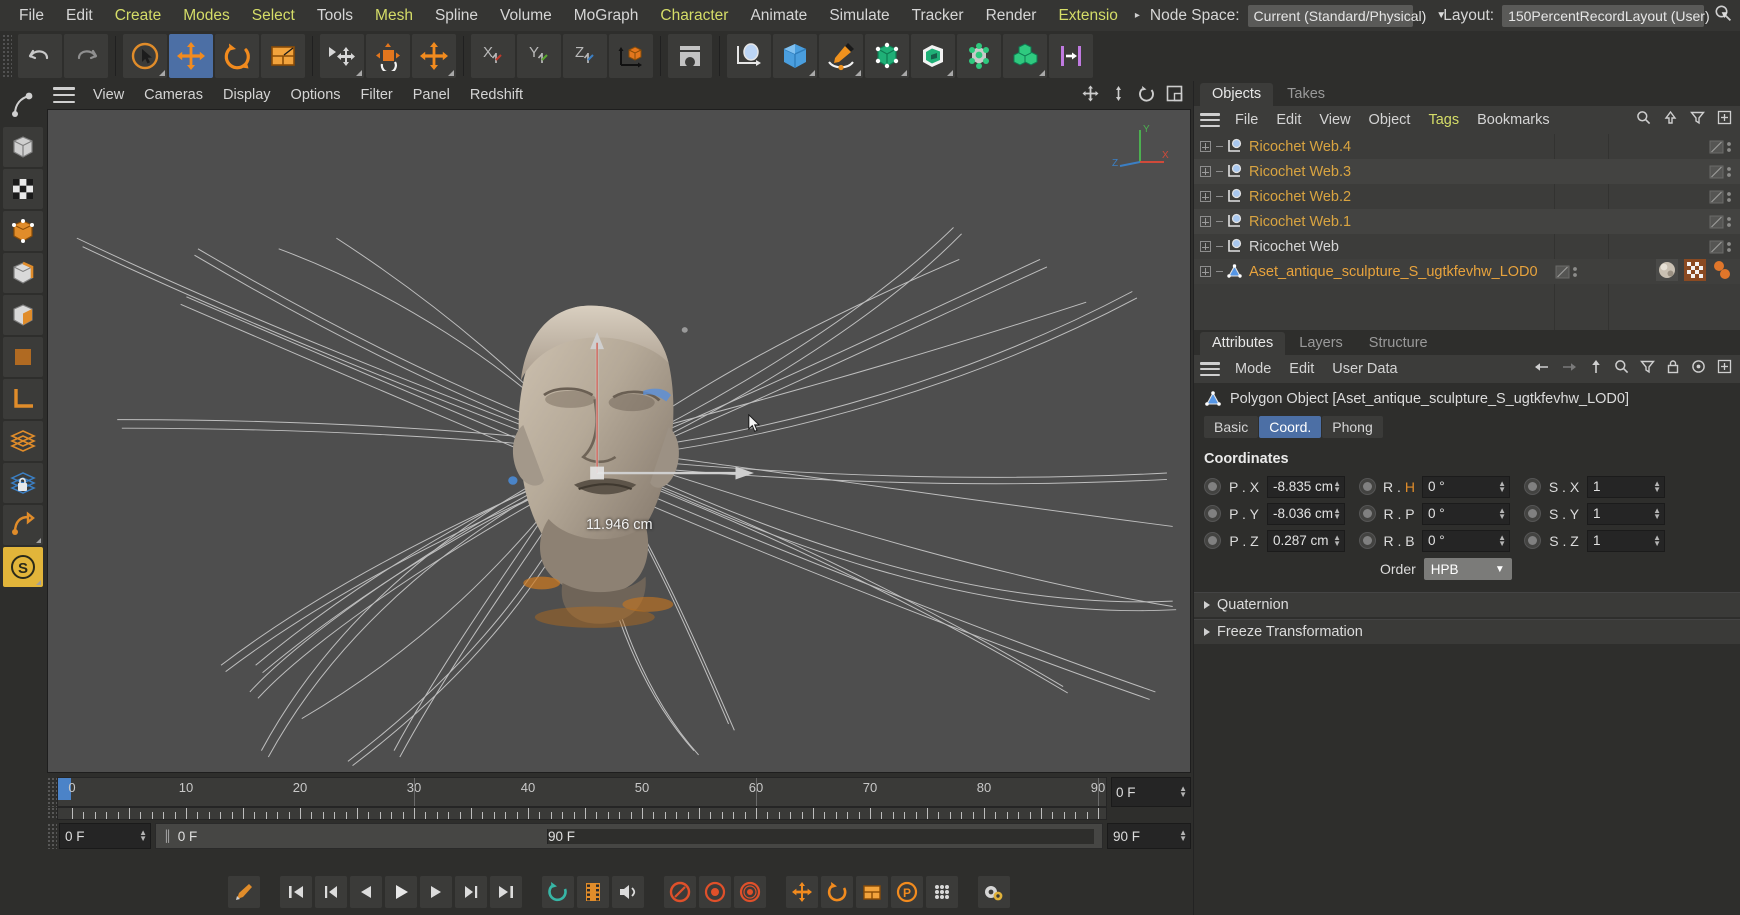 This screenshot has width=1740, height=915. Describe the element at coordinates (1367, 486) in the screenshot. I see `rotation-h-radio` at that location.